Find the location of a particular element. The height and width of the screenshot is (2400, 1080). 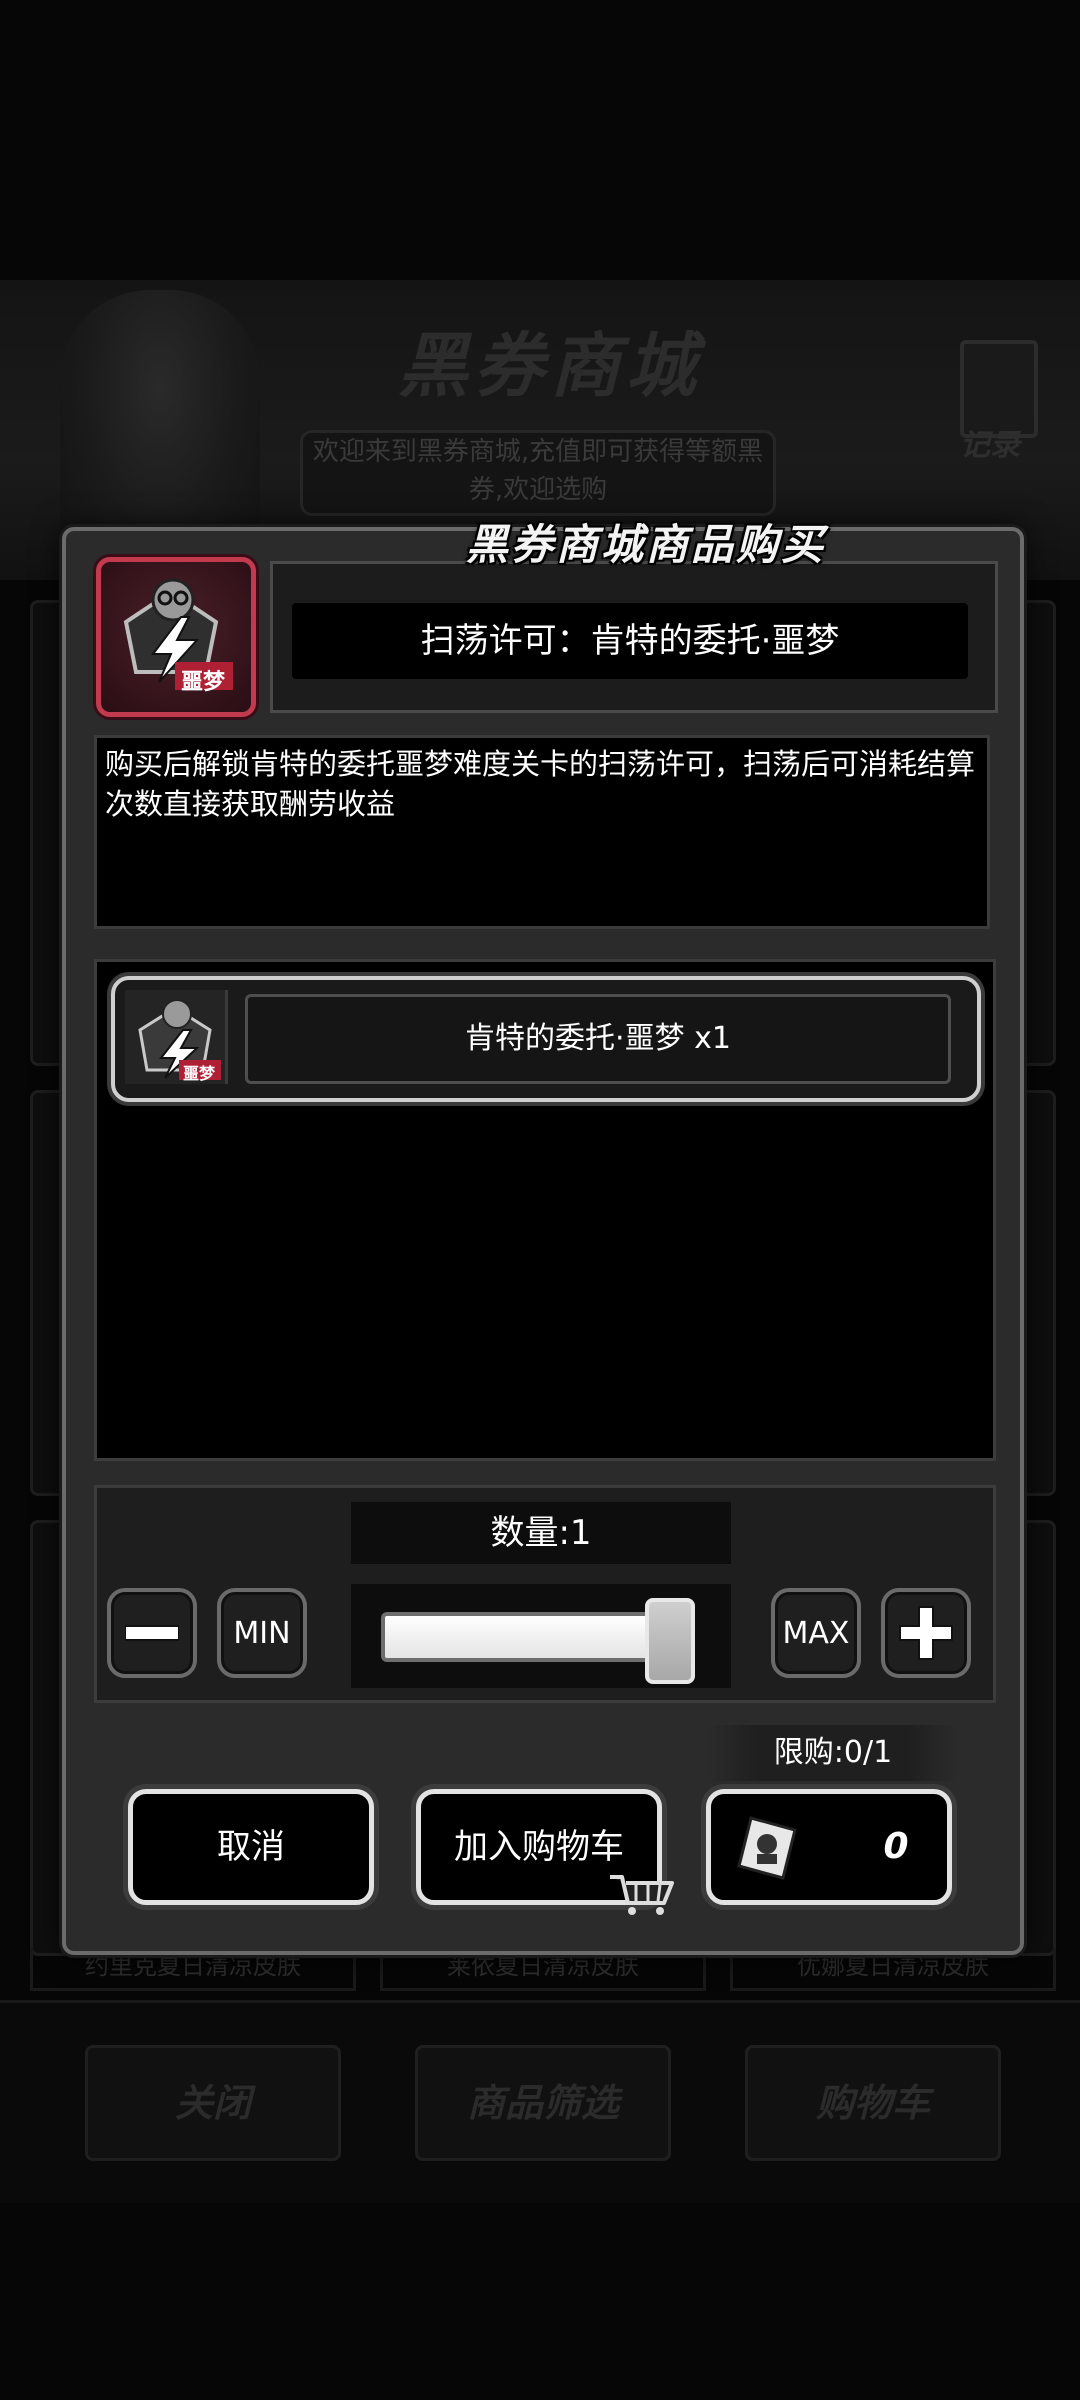

shop-title: 黑券商城 is located at coordinates (550, 366).